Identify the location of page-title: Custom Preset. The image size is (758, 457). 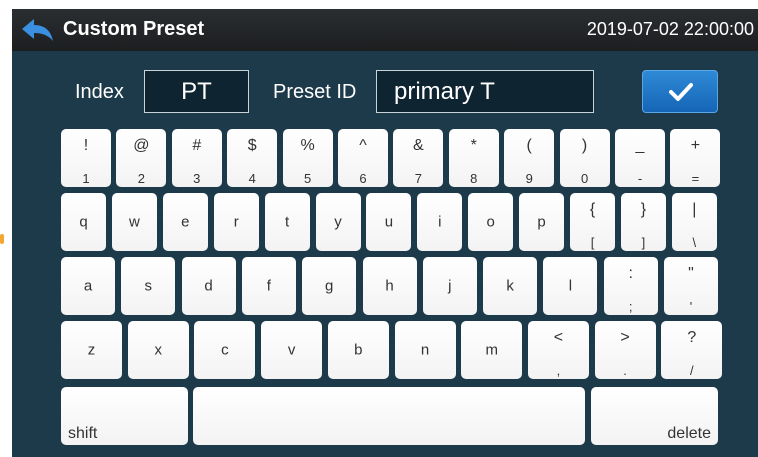
(134, 29).